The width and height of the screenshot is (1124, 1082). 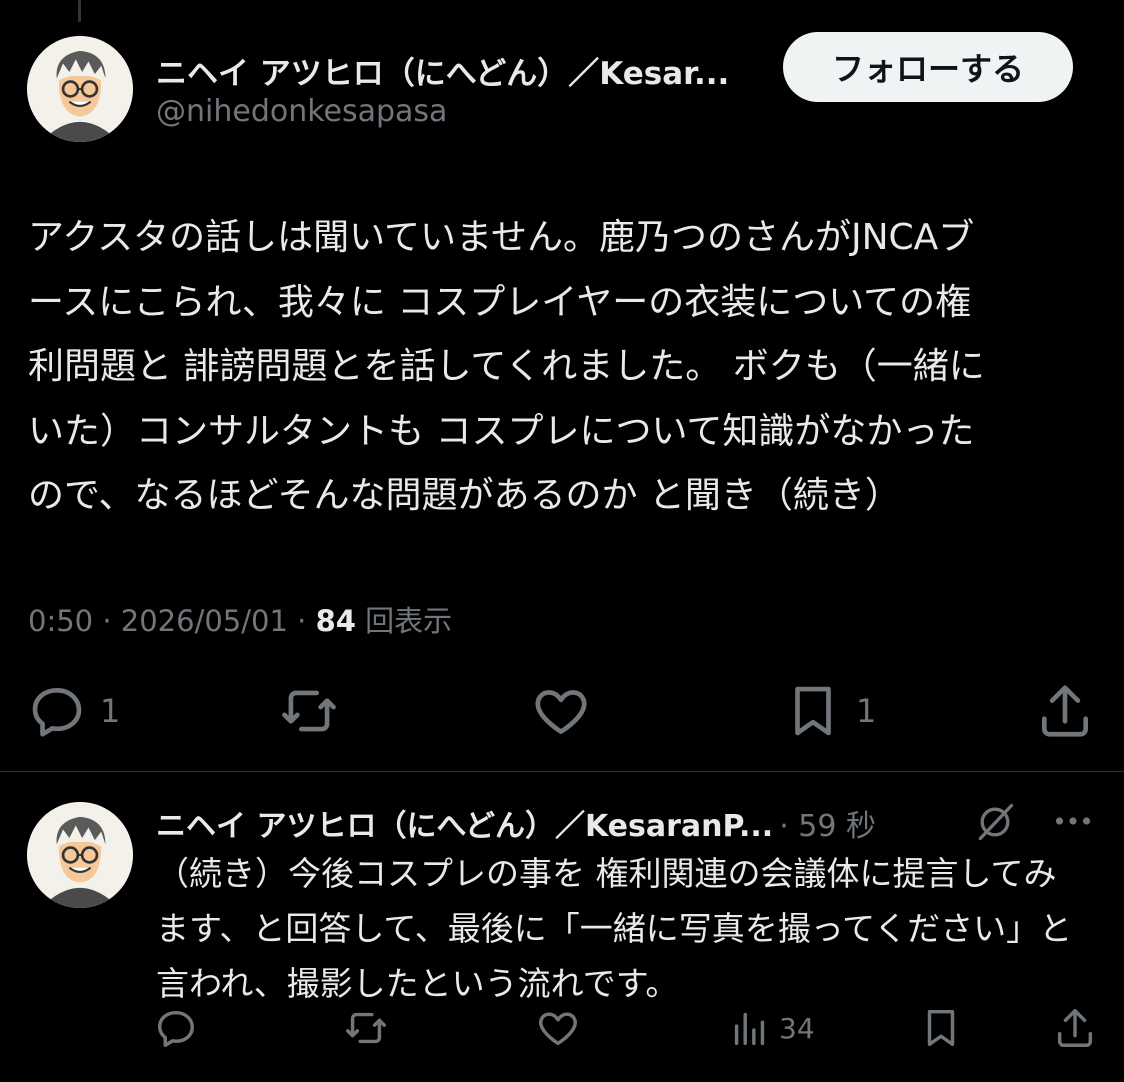 What do you see at coordinates (827, 823) in the screenshot?
I see `reply-time: · 59 秒` at bounding box center [827, 823].